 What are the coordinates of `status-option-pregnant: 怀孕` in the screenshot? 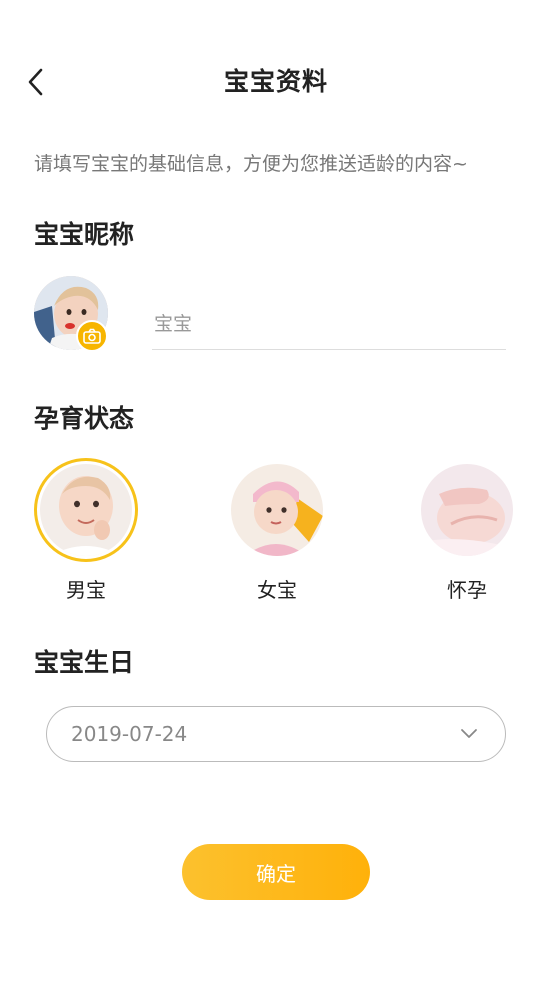 It's located at (467, 531).